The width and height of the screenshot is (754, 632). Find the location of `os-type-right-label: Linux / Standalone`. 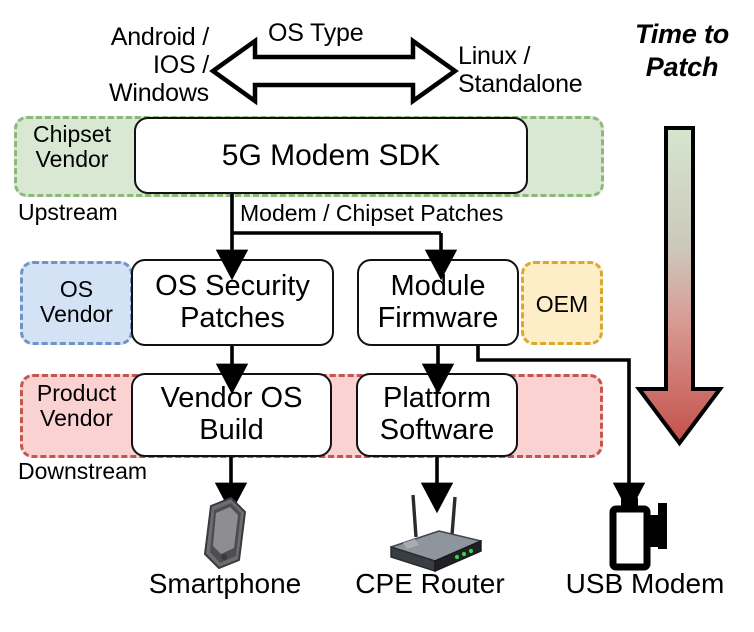

os-type-right-label: Linux / Standalone is located at coordinates (520, 70).